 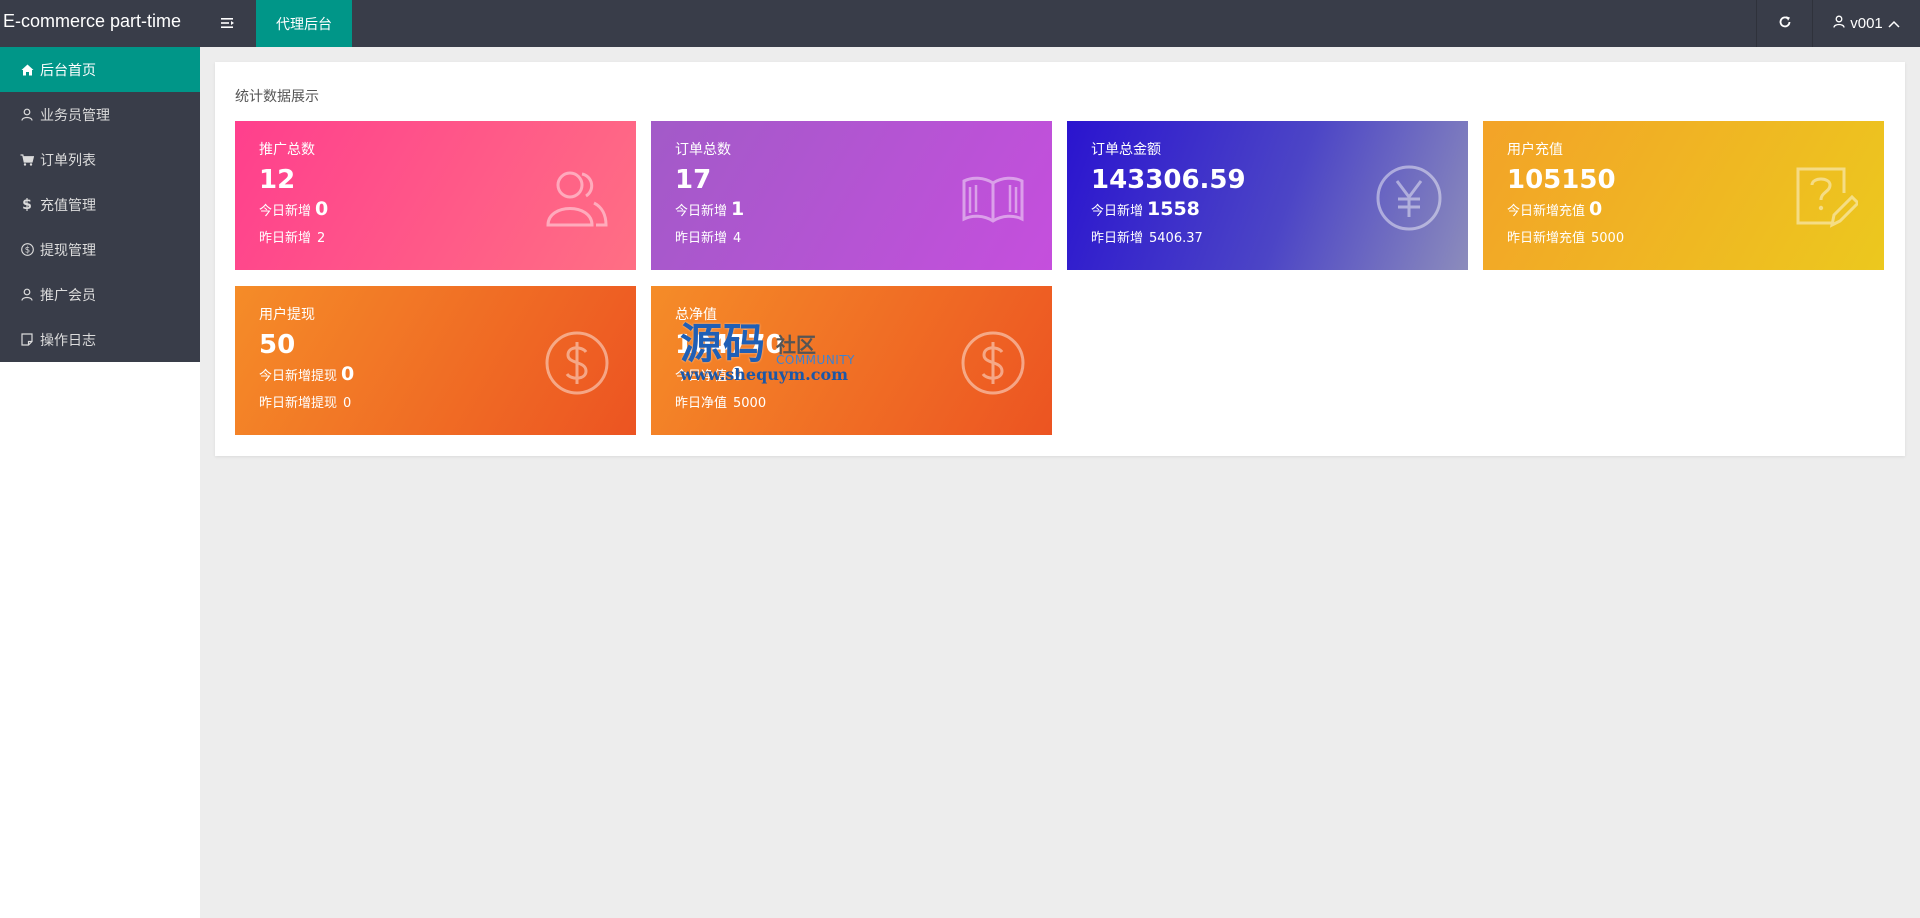 What do you see at coordinates (1535, 150) in the screenshot?
I see `card-title: 用户充值` at bounding box center [1535, 150].